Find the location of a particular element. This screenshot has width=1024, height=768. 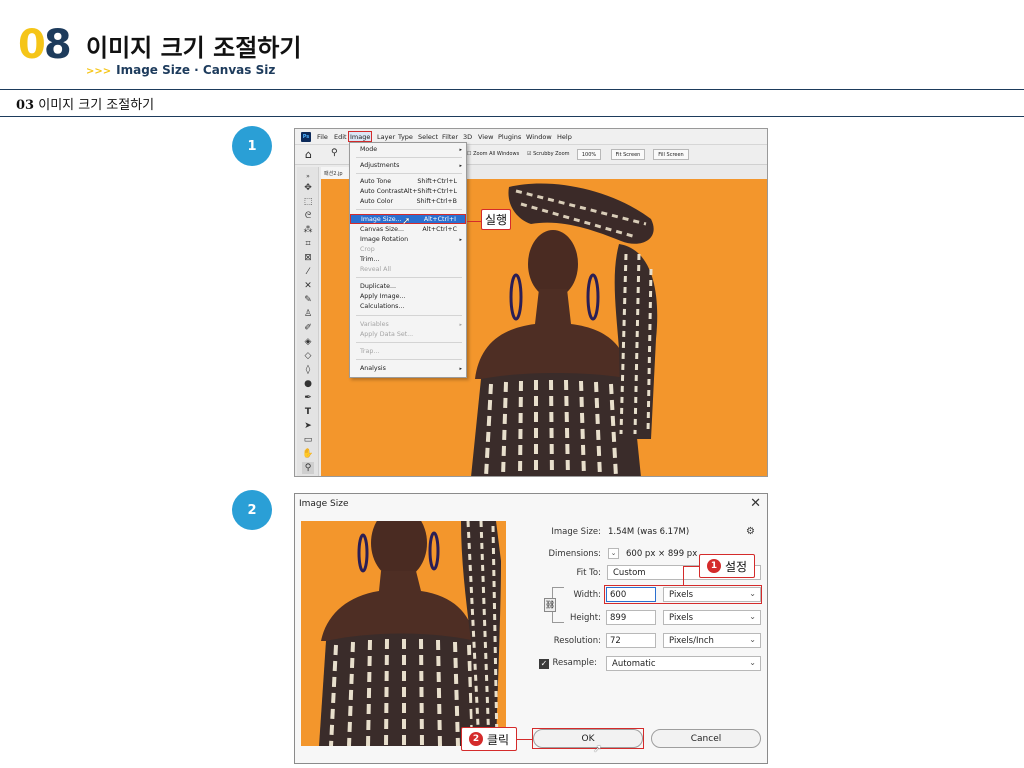

dodge-tool-icon: ● is located at coordinates (308, 384).